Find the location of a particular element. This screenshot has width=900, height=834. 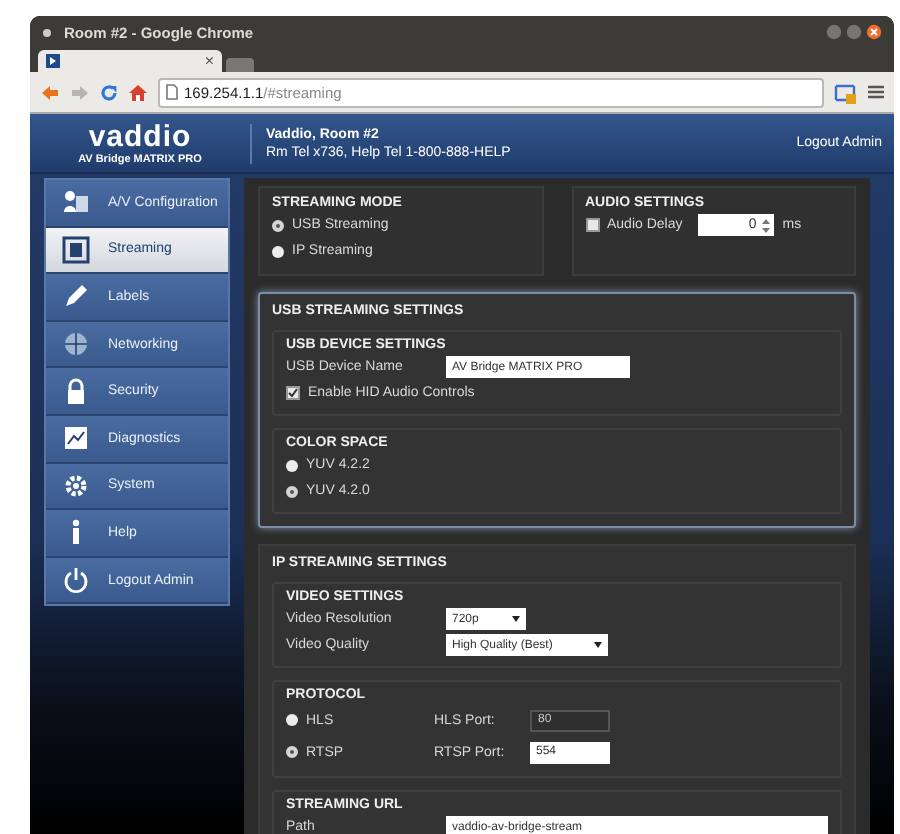

pen-icon is located at coordinates (76, 296).